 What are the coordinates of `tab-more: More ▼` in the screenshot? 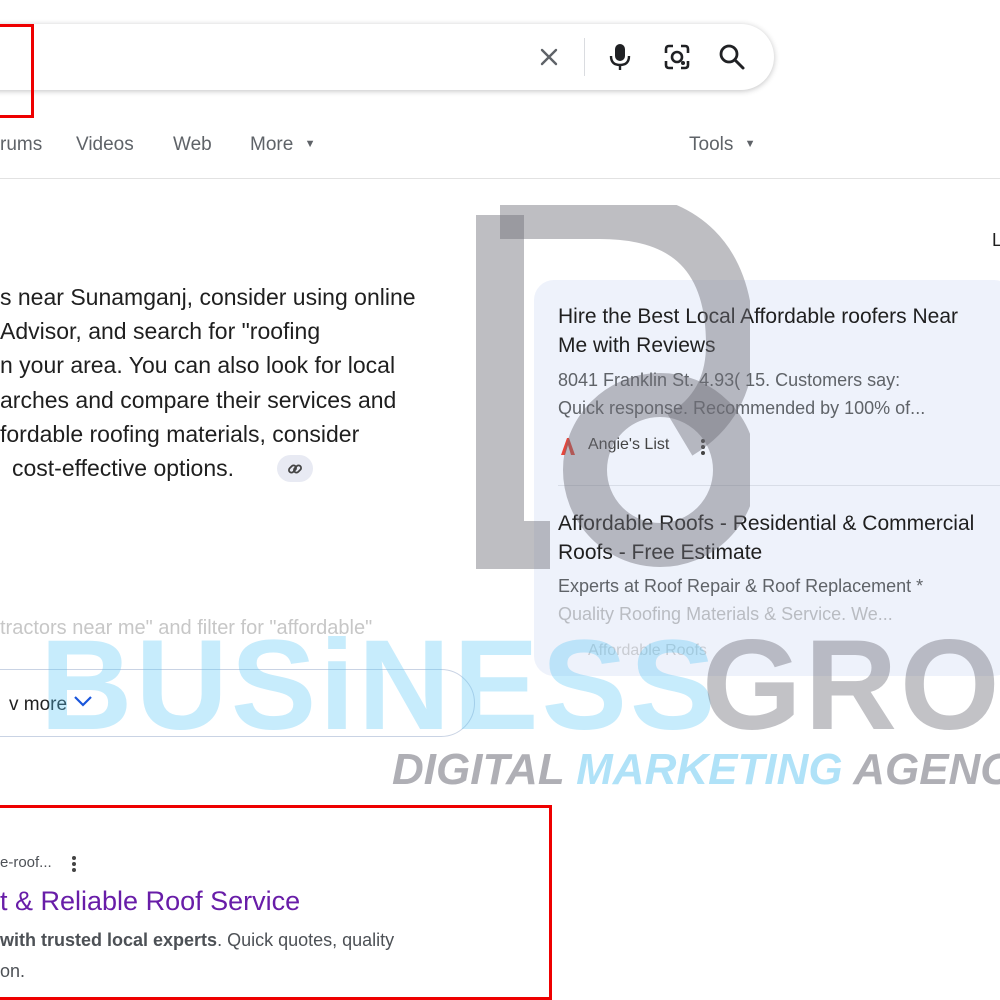 It's located at (282, 145).